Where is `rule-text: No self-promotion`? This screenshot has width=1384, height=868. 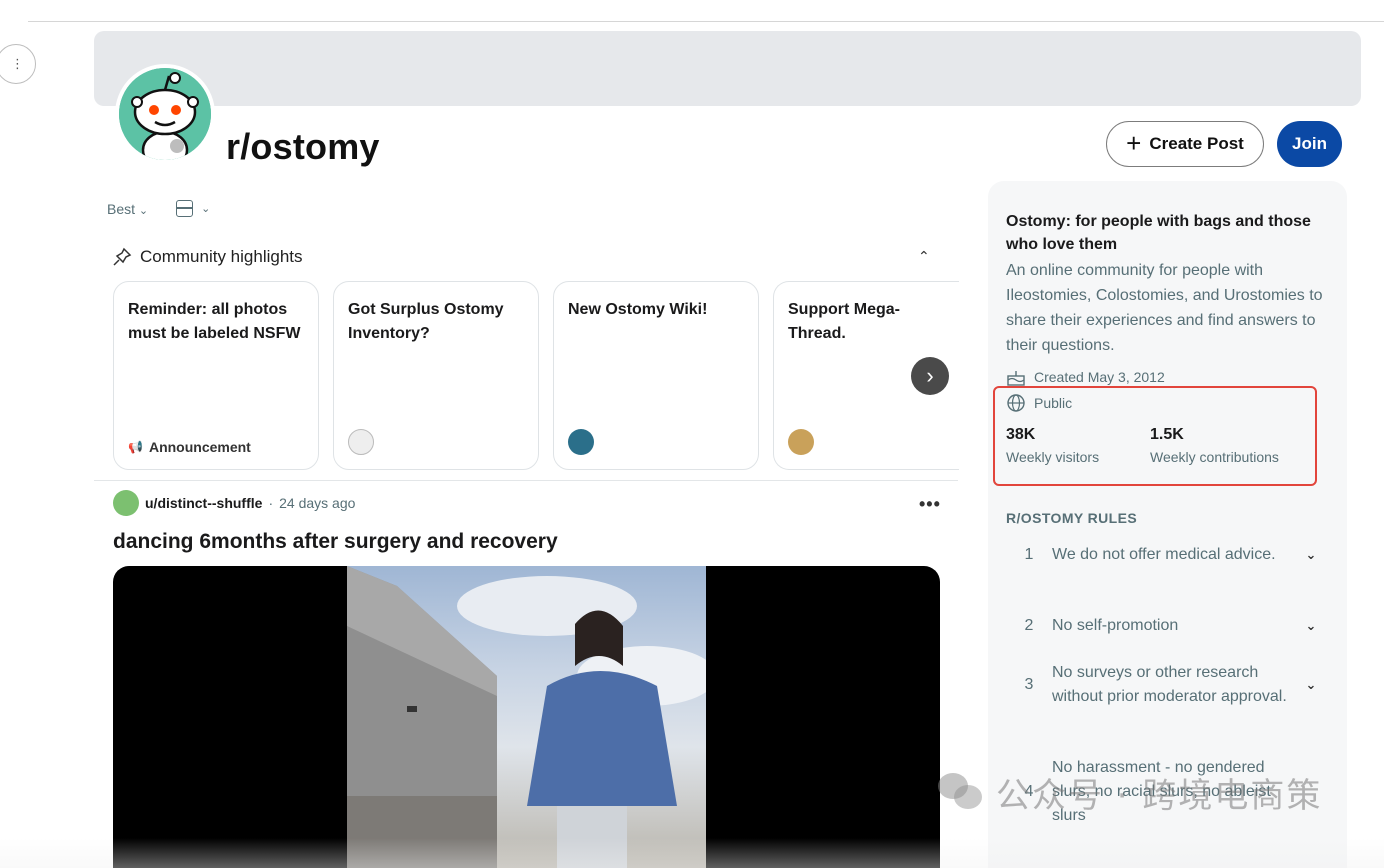 rule-text: No self-promotion is located at coordinates (1115, 625).